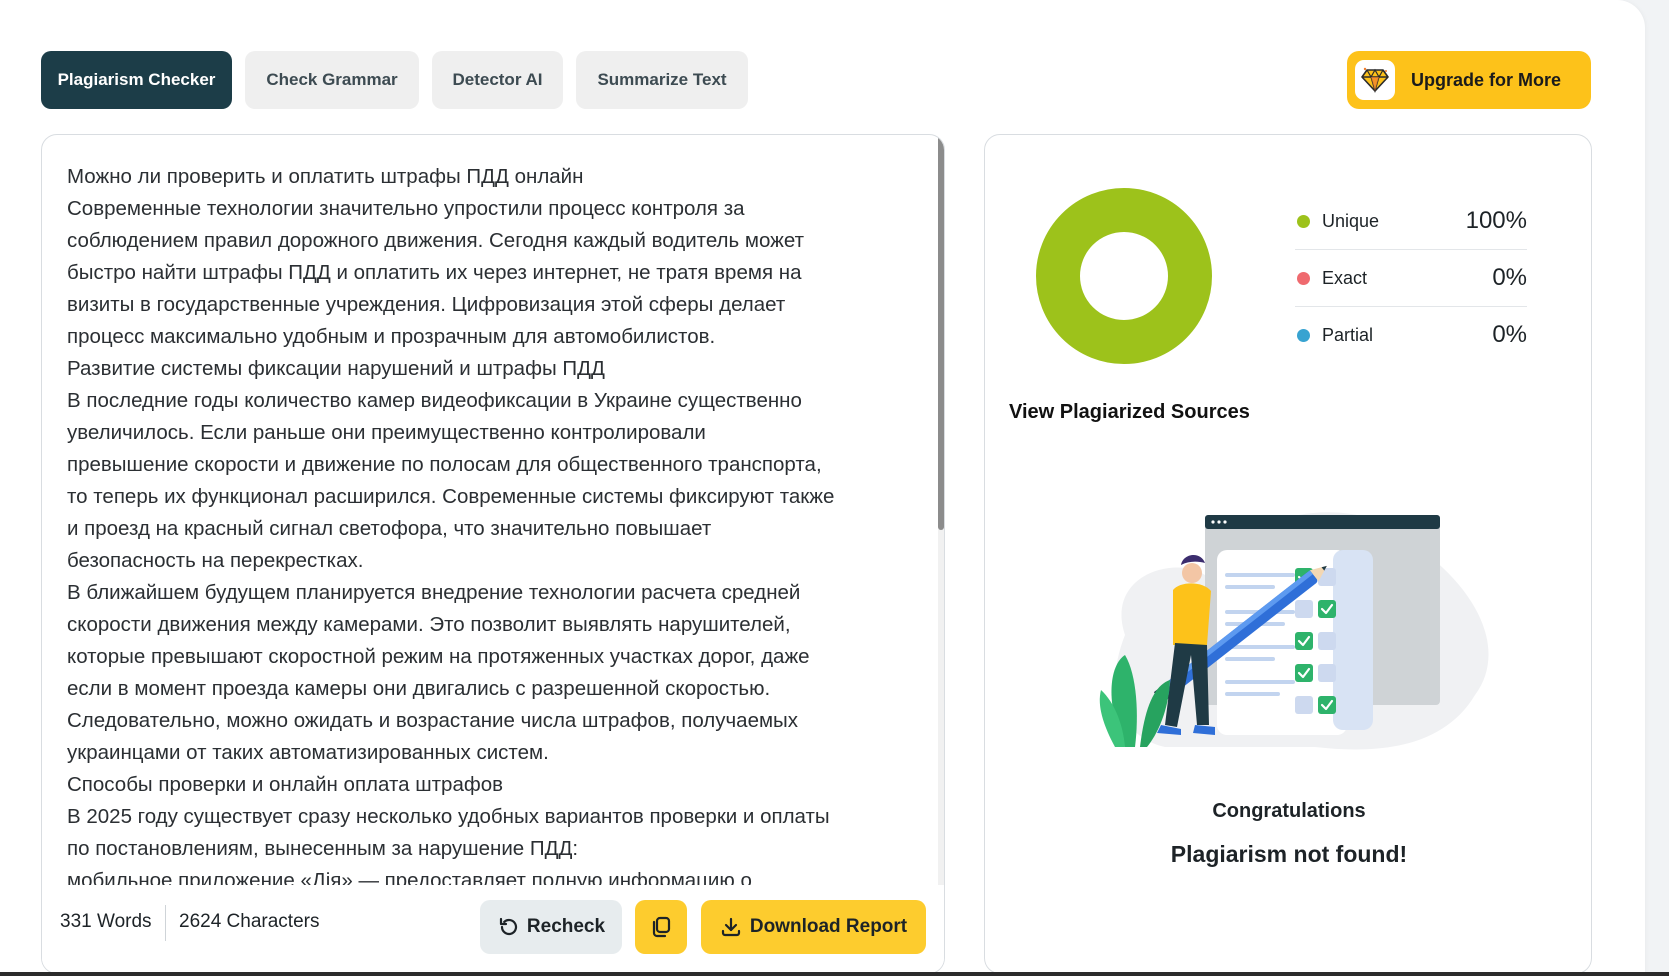  Describe the element at coordinates (285, 784) in the screenshot. I see `editor-line: Способы проверки и онлайн оплата штрафов` at that location.